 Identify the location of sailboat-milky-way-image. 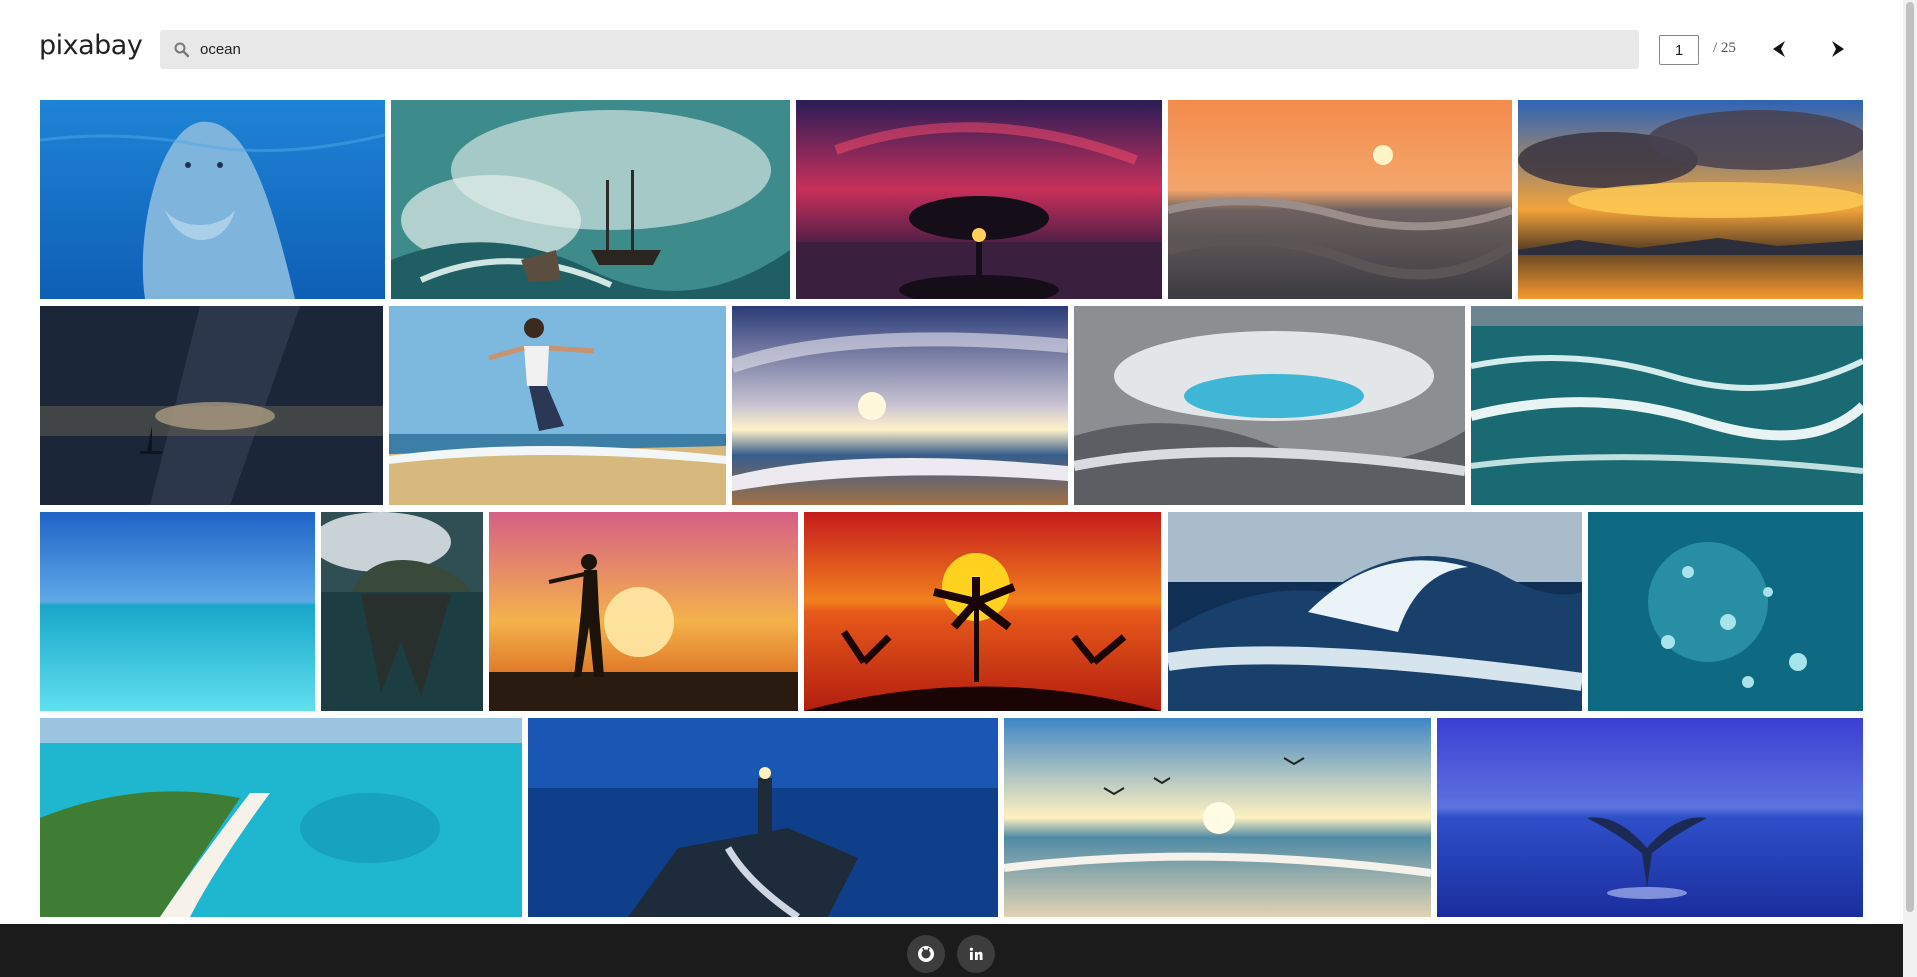
(211, 405).